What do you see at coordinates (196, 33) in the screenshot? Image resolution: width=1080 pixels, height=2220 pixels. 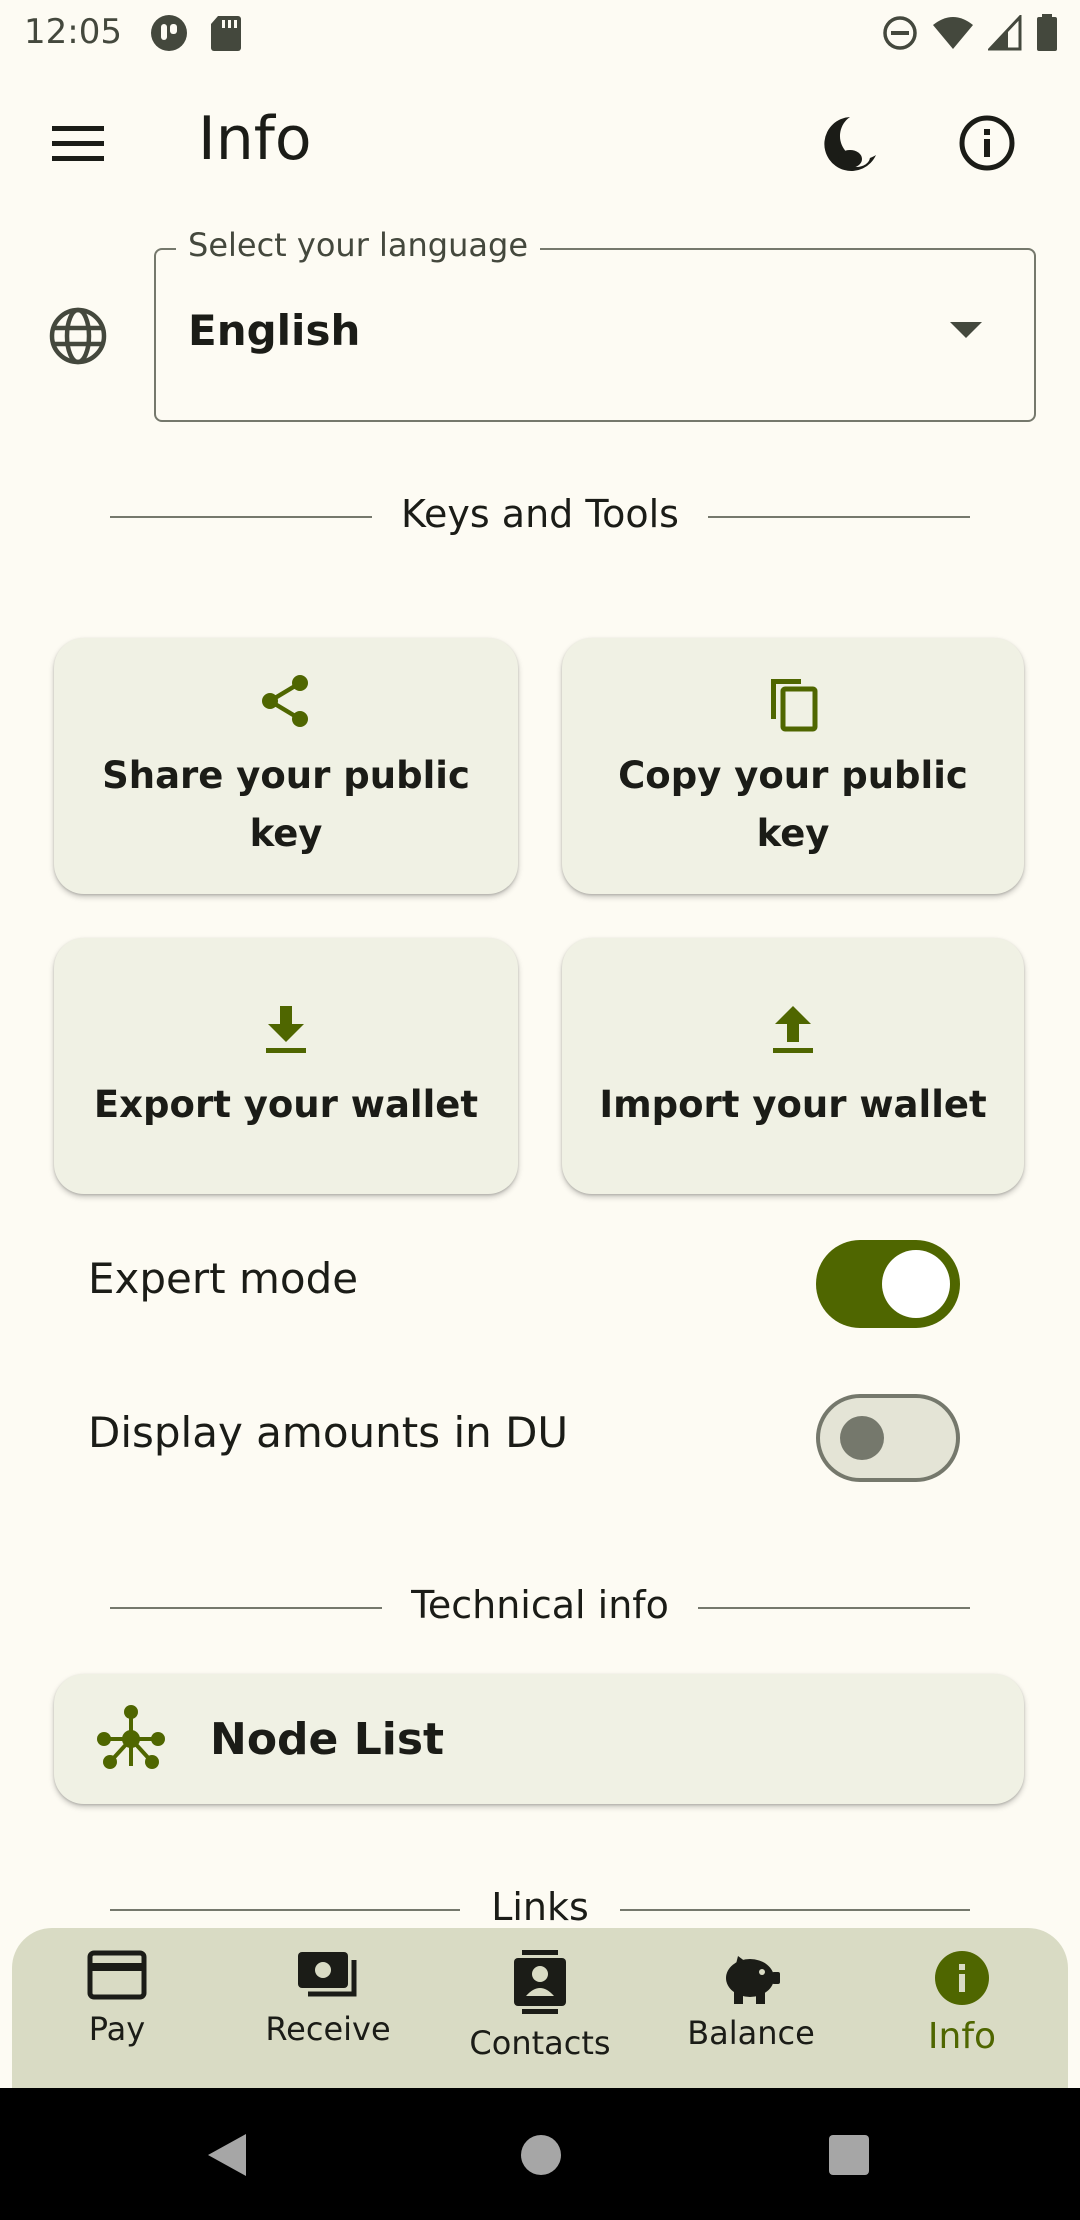 I see `status-left-icons` at bounding box center [196, 33].